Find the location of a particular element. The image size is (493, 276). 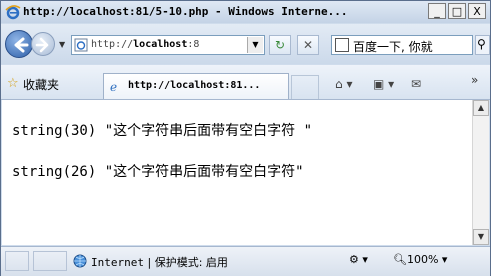

refresh-button: ↻ is located at coordinates (280, 45).